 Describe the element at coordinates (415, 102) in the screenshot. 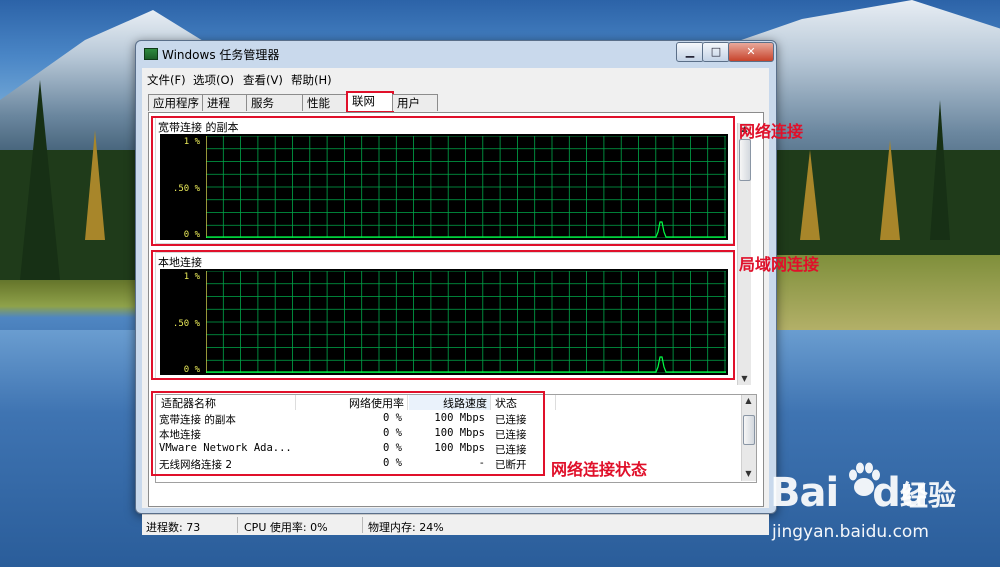

I see `tab-users: 用户` at that location.